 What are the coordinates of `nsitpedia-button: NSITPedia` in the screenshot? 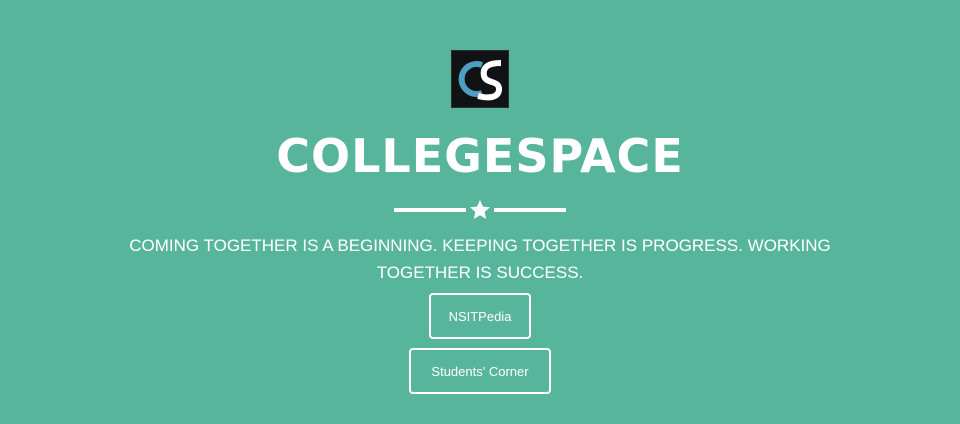 It's located at (480, 316).